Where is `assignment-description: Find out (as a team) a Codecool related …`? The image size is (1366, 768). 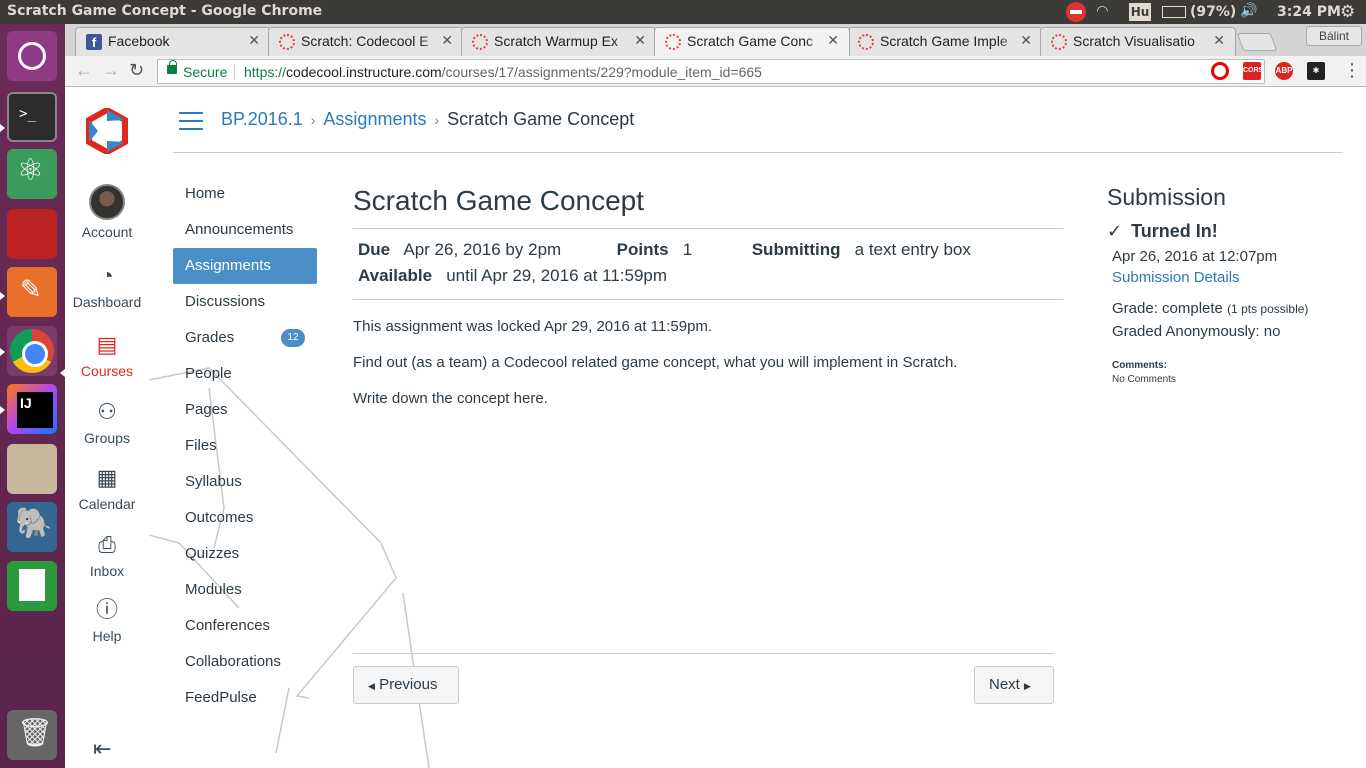
assignment-description: Find out (as a team) a Codecool related … is located at coordinates (655, 362).